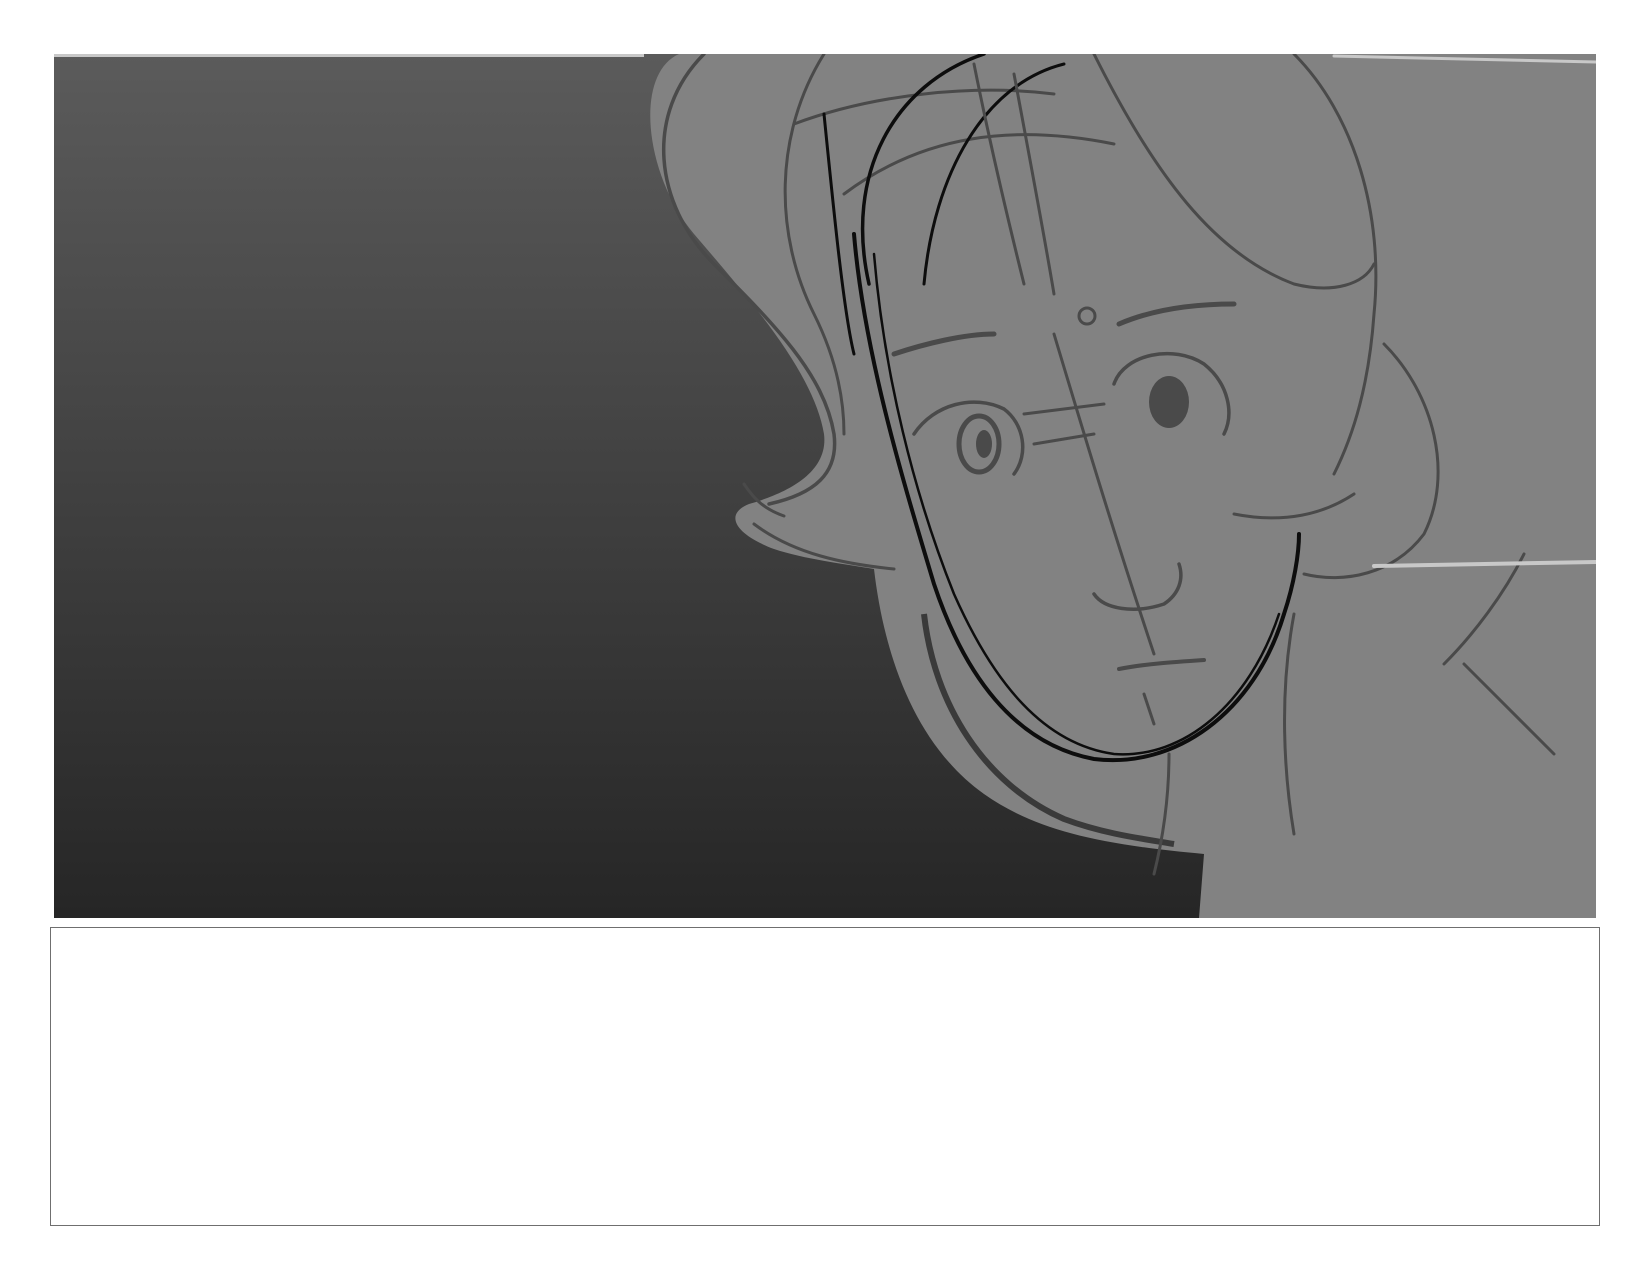 Image resolution: width=1650 pixels, height=1275 pixels. I want to click on right-pupil, so click(1169, 402).